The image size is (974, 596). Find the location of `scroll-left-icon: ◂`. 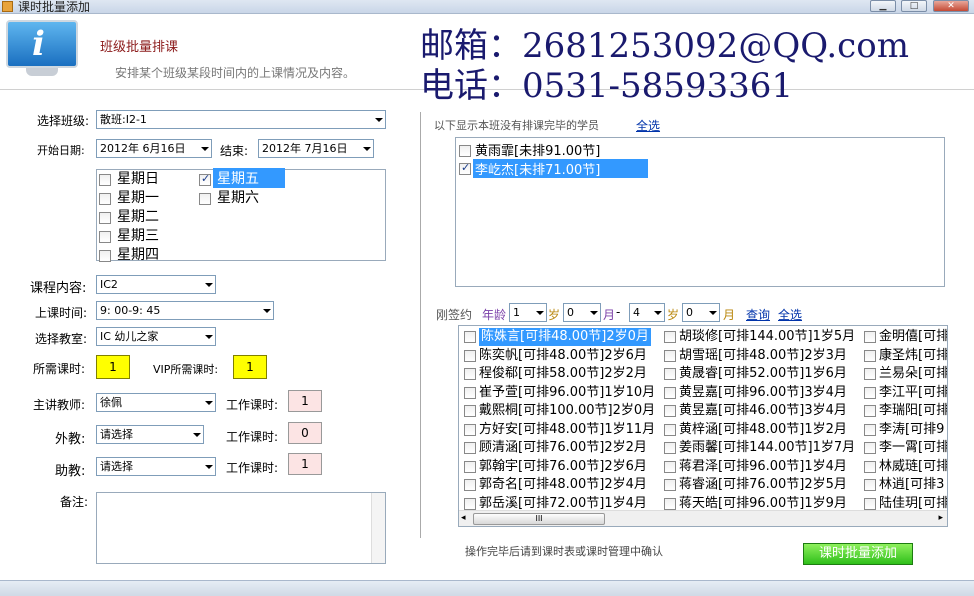

scroll-left-icon: ◂ is located at coordinates (463, 518).